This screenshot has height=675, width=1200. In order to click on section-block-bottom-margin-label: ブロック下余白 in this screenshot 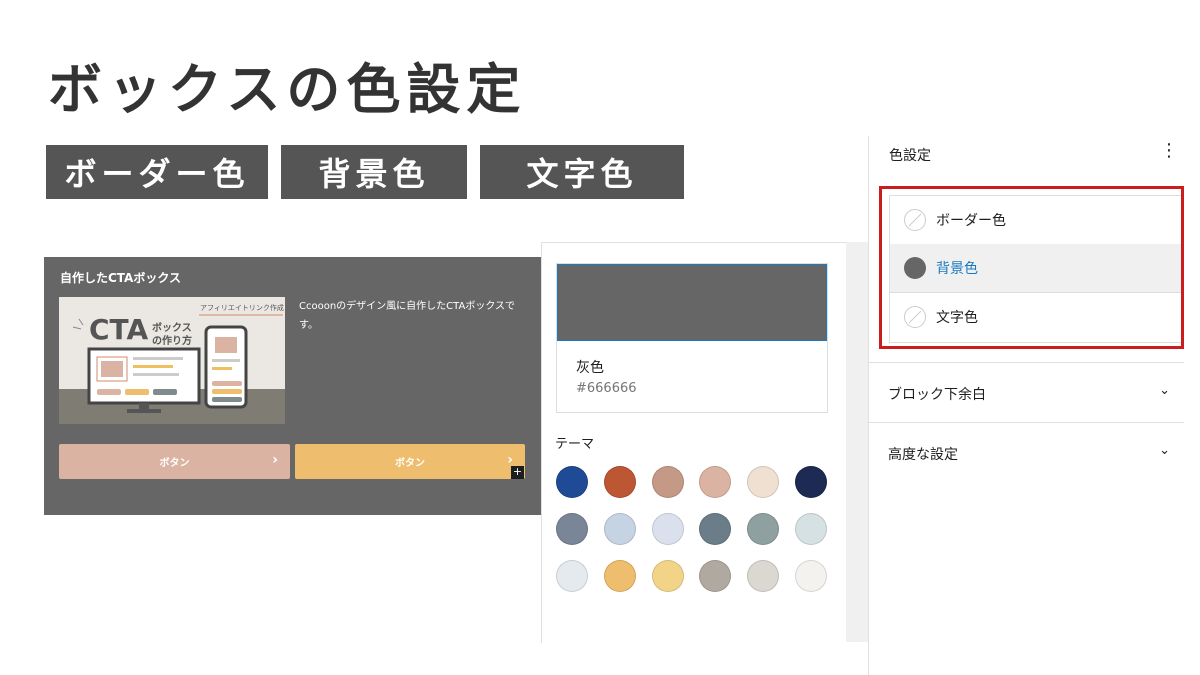, I will do `click(937, 395)`.